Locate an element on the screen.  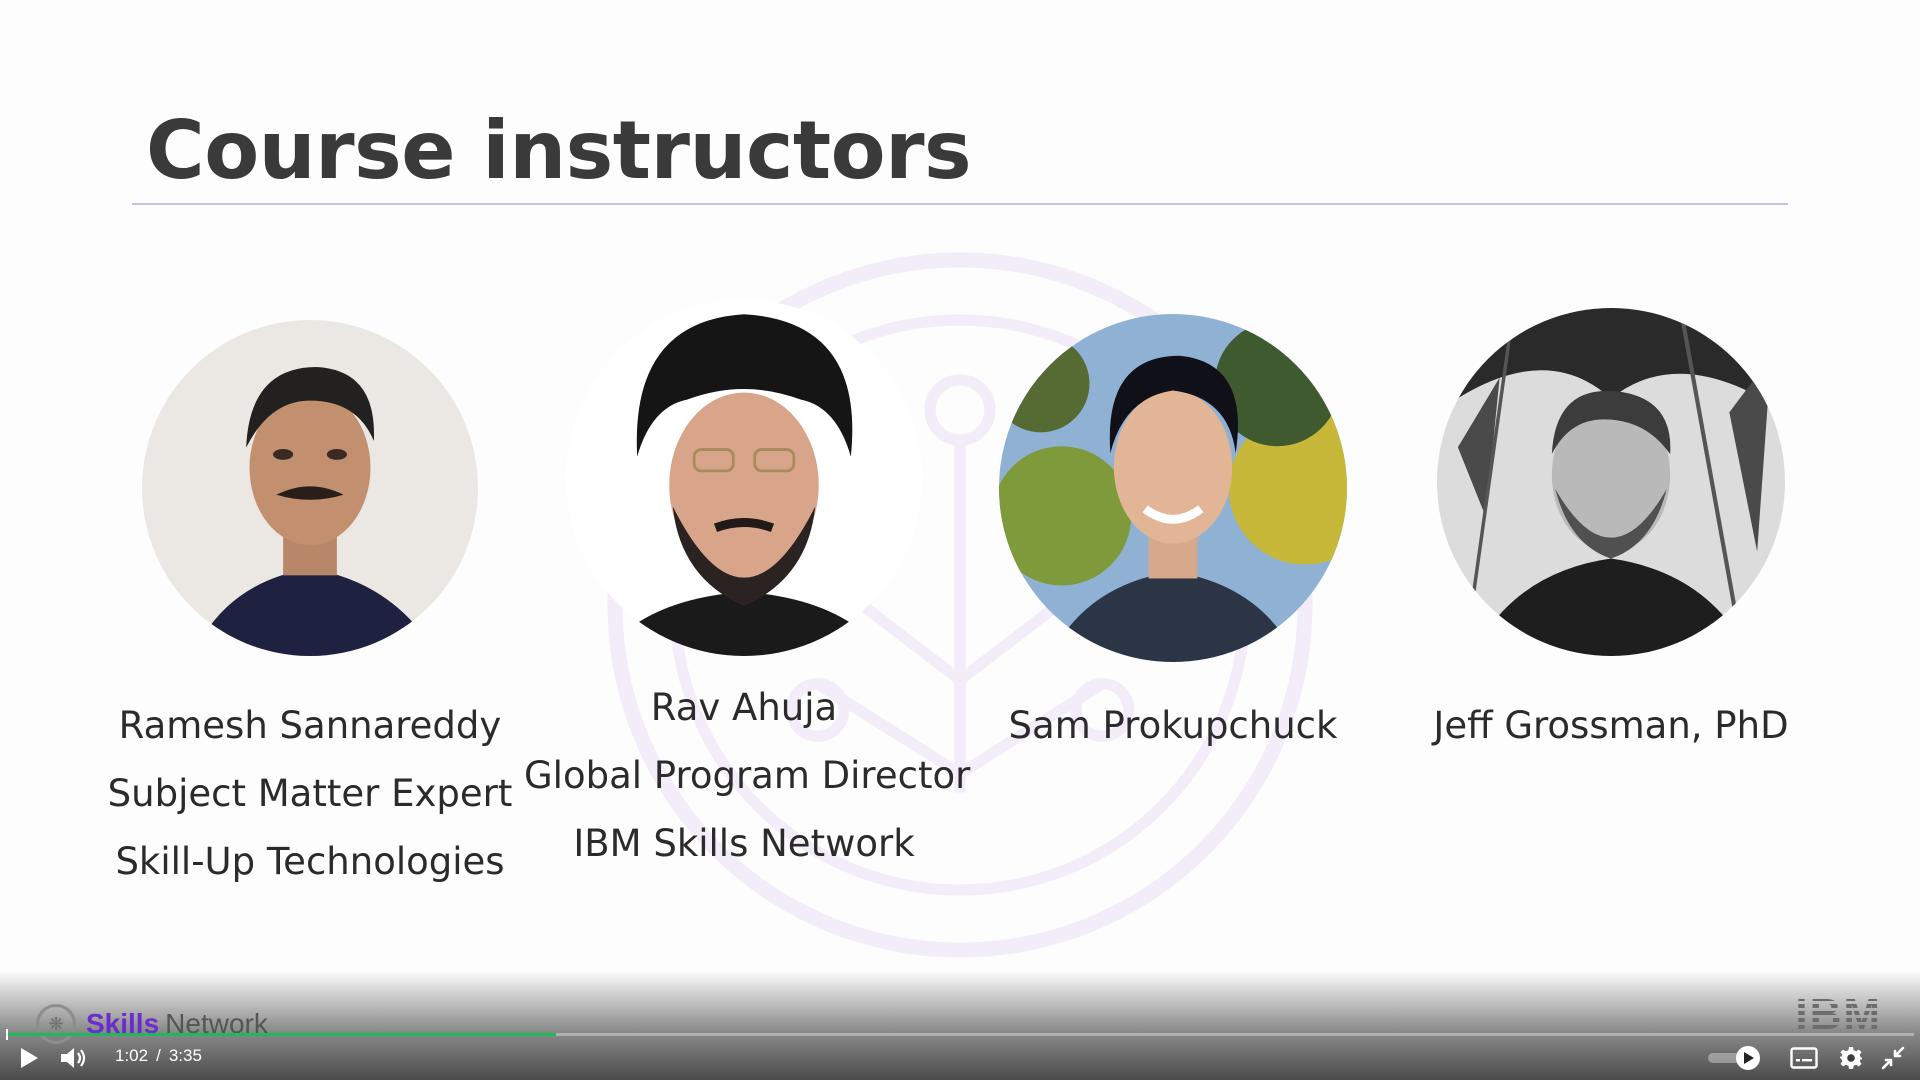
gear-icon is located at coordinates (1851, 1058).